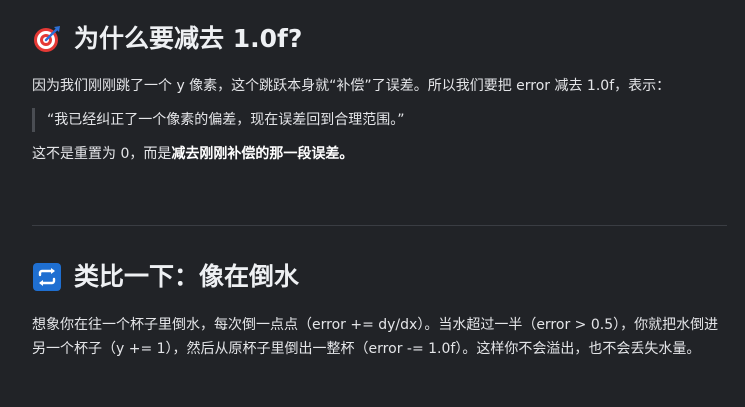 The image size is (745, 407). What do you see at coordinates (379, 154) in the screenshot?
I see `paragraph-not-reset: 这不是重置为 0，而是减去刚刚补偿的那一段误差。` at bounding box center [379, 154].